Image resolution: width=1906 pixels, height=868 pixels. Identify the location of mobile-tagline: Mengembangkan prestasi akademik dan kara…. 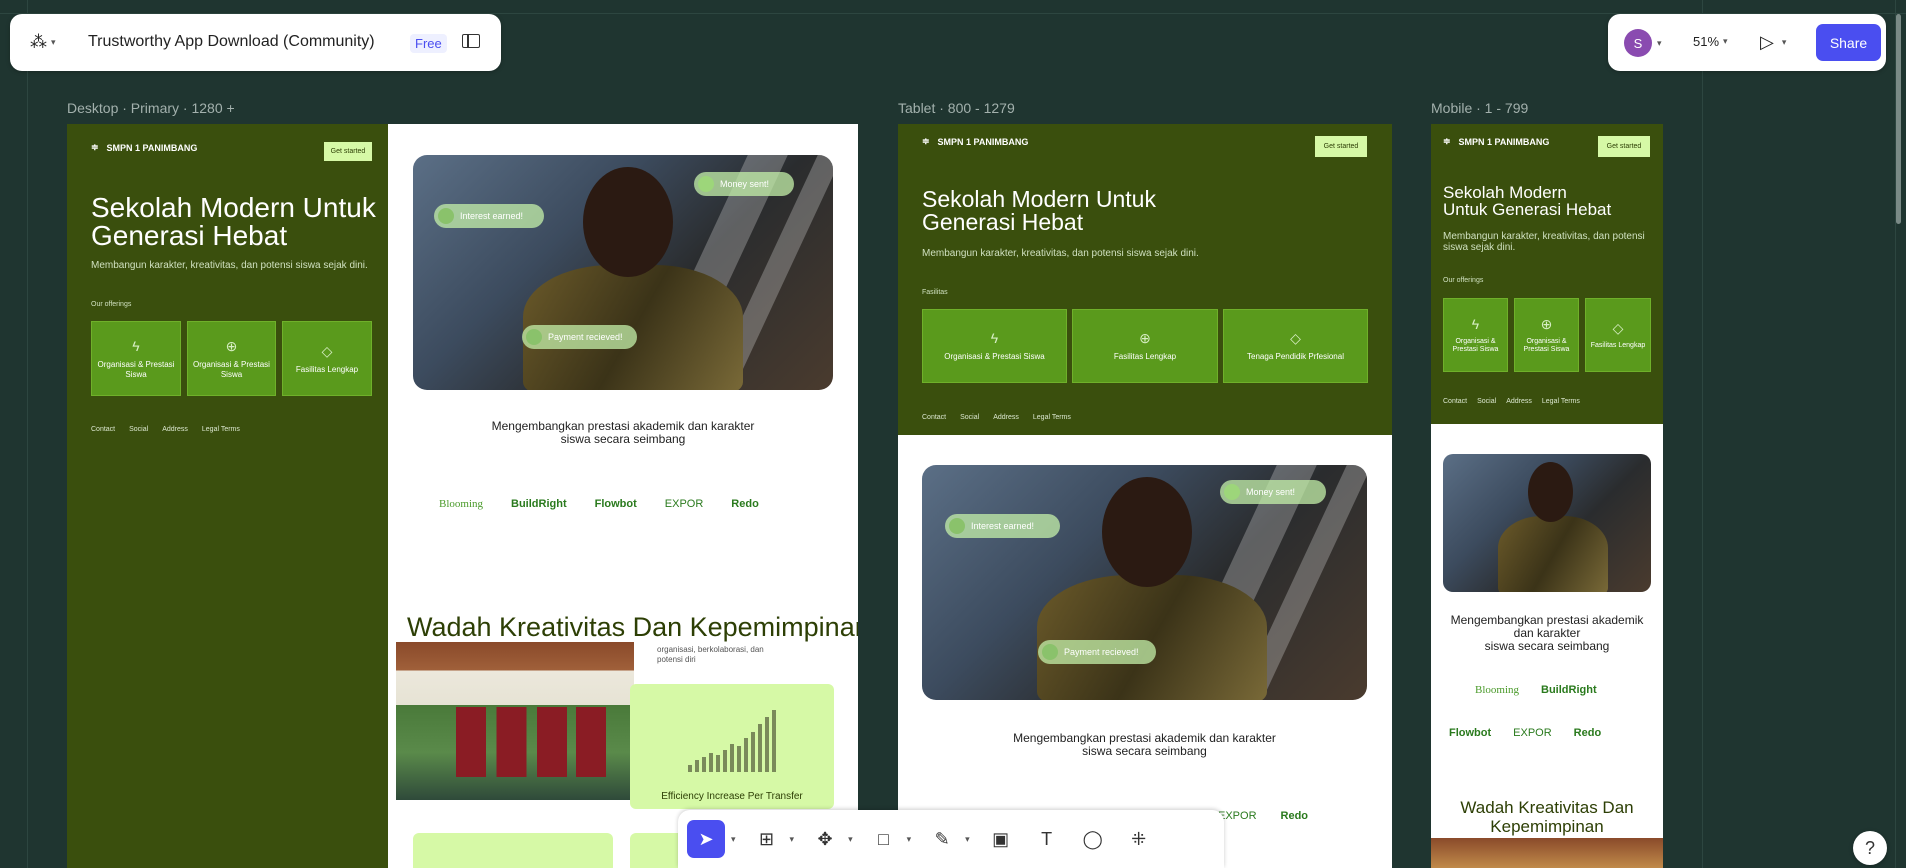
(1547, 633).